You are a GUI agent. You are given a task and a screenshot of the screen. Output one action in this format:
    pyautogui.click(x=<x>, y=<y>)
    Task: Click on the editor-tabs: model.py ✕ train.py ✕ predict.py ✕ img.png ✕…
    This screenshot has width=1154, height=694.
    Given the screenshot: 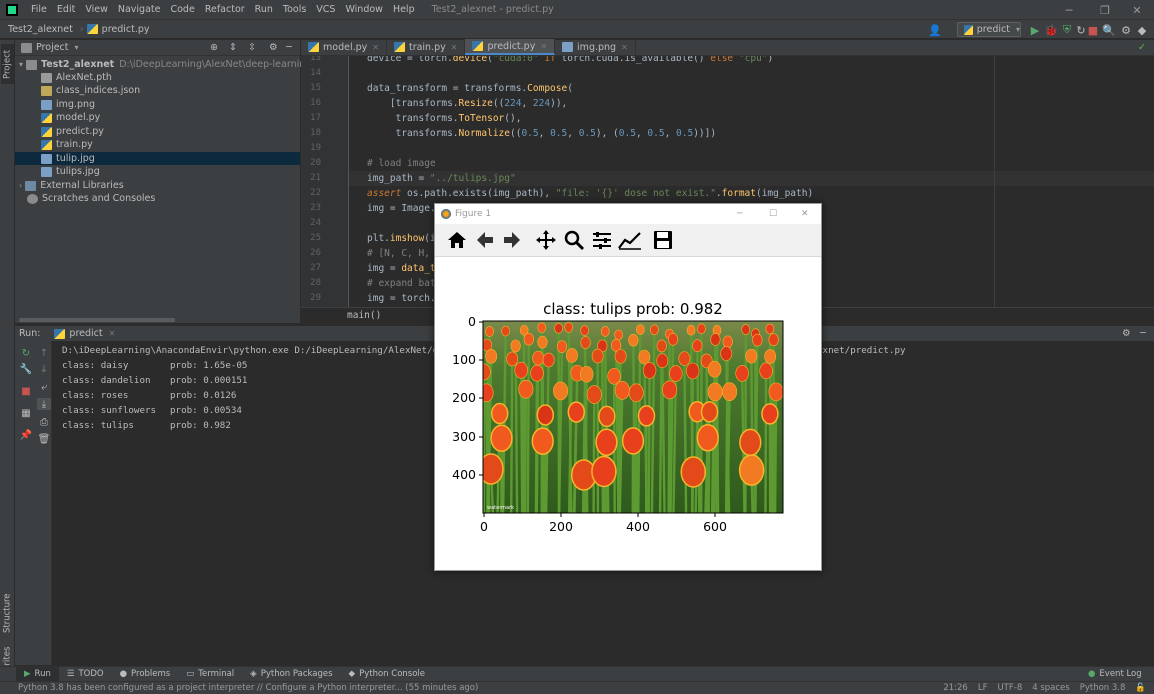 What is the action you would take?
    pyautogui.click(x=727, y=47)
    